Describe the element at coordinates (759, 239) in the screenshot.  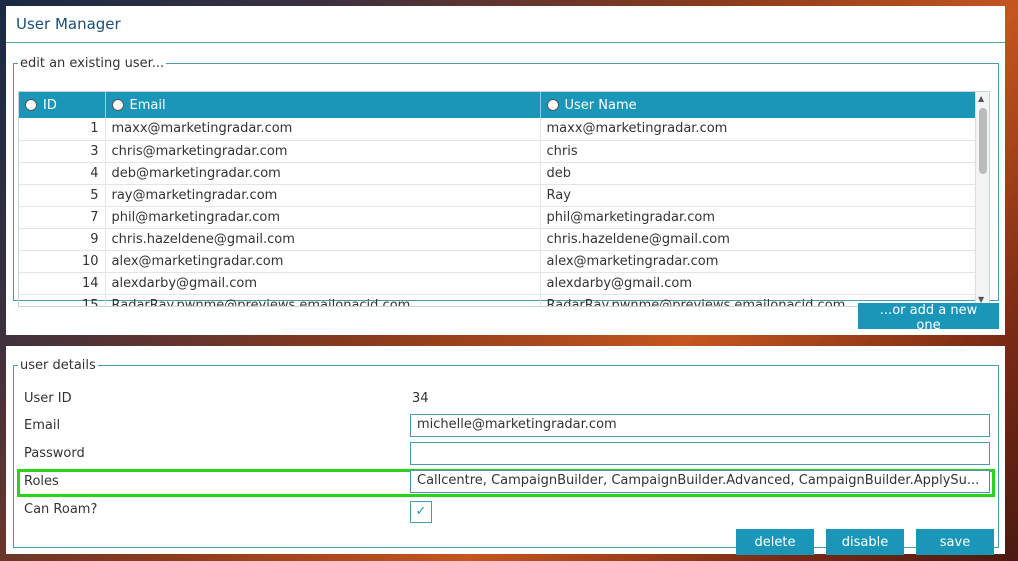
I see `cell-username: chris.hazeldene@gmail.com` at that location.